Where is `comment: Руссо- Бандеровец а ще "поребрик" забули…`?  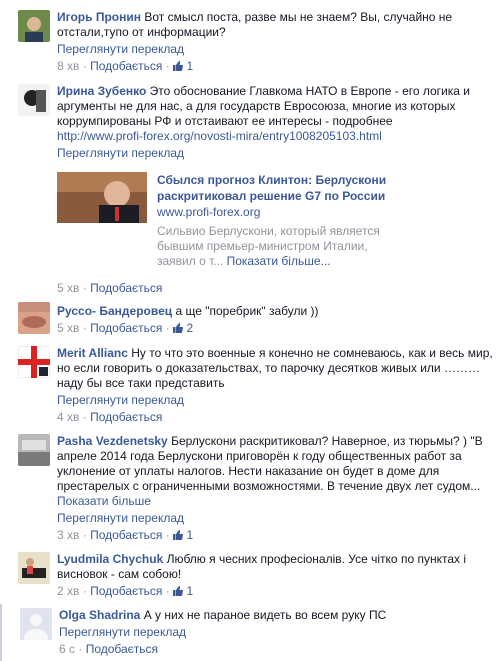 comment: Руссо- Бандеровец а ще "поребрик" забули… is located at coordinates (252, 318).